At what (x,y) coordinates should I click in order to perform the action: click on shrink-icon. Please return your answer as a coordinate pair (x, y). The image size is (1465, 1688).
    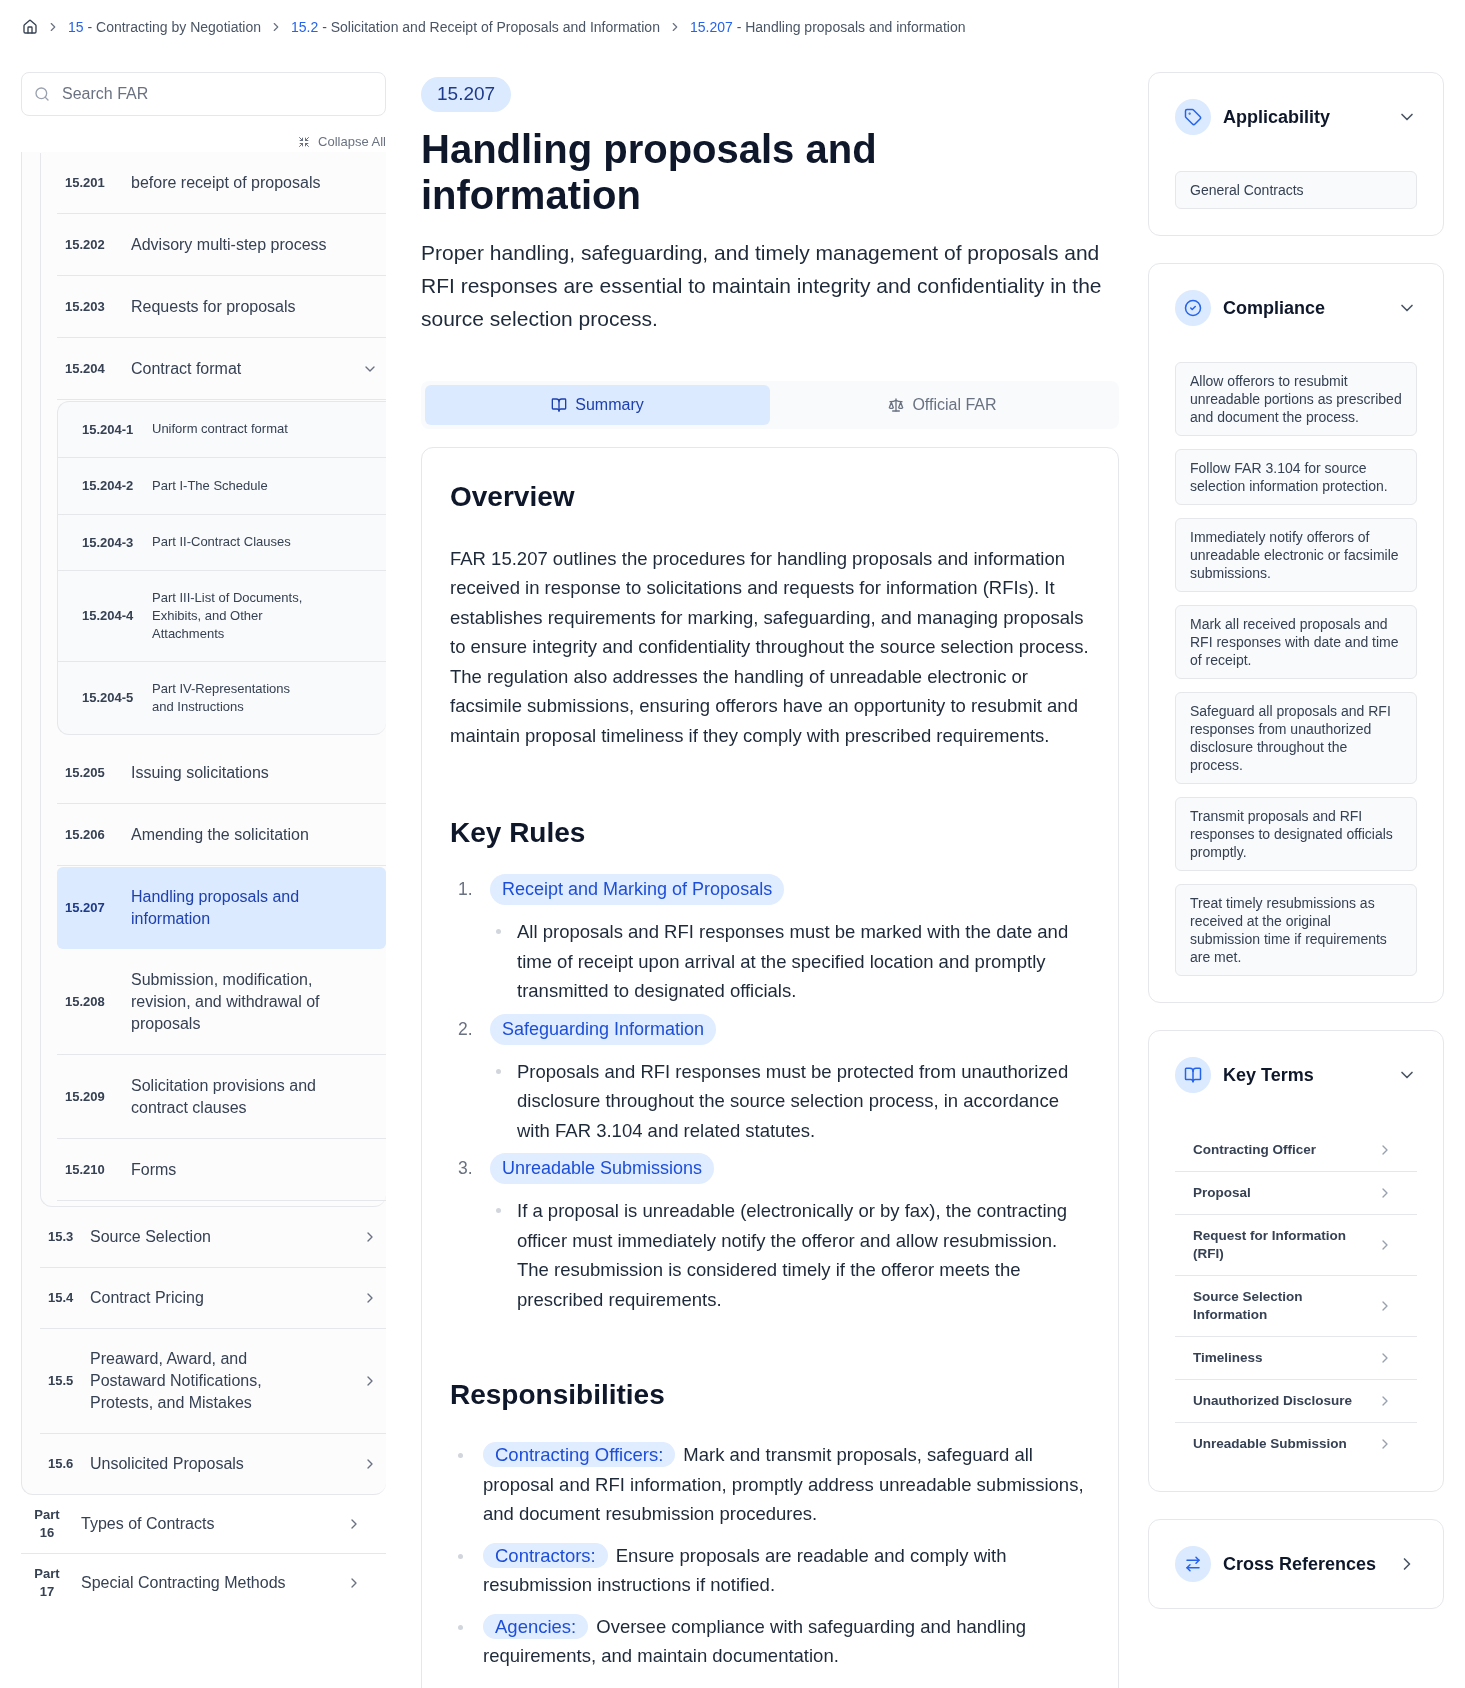
    Looking at the image, I should click on (304, 141).